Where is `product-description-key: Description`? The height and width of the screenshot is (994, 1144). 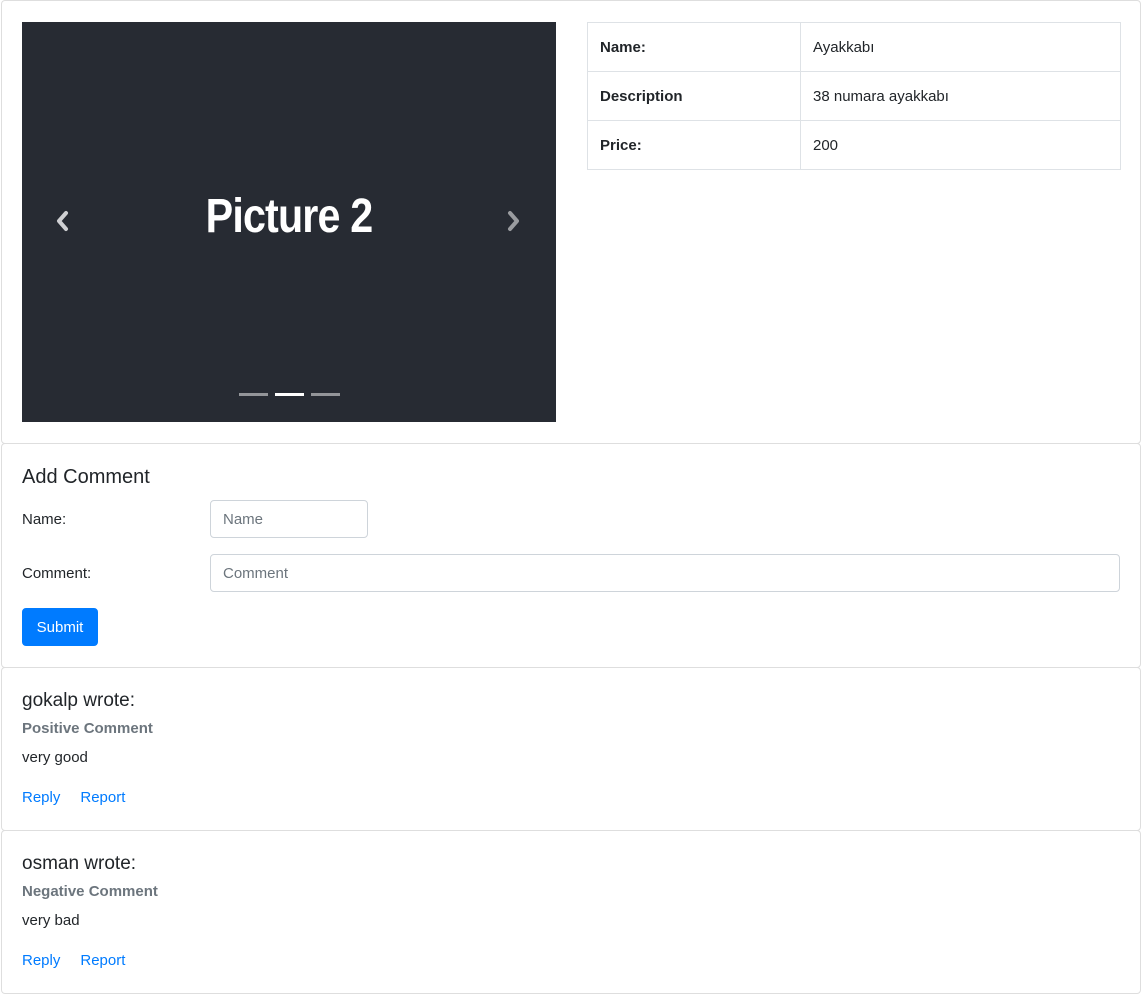 product-description-key: Description is located at coordinates (694, 96).